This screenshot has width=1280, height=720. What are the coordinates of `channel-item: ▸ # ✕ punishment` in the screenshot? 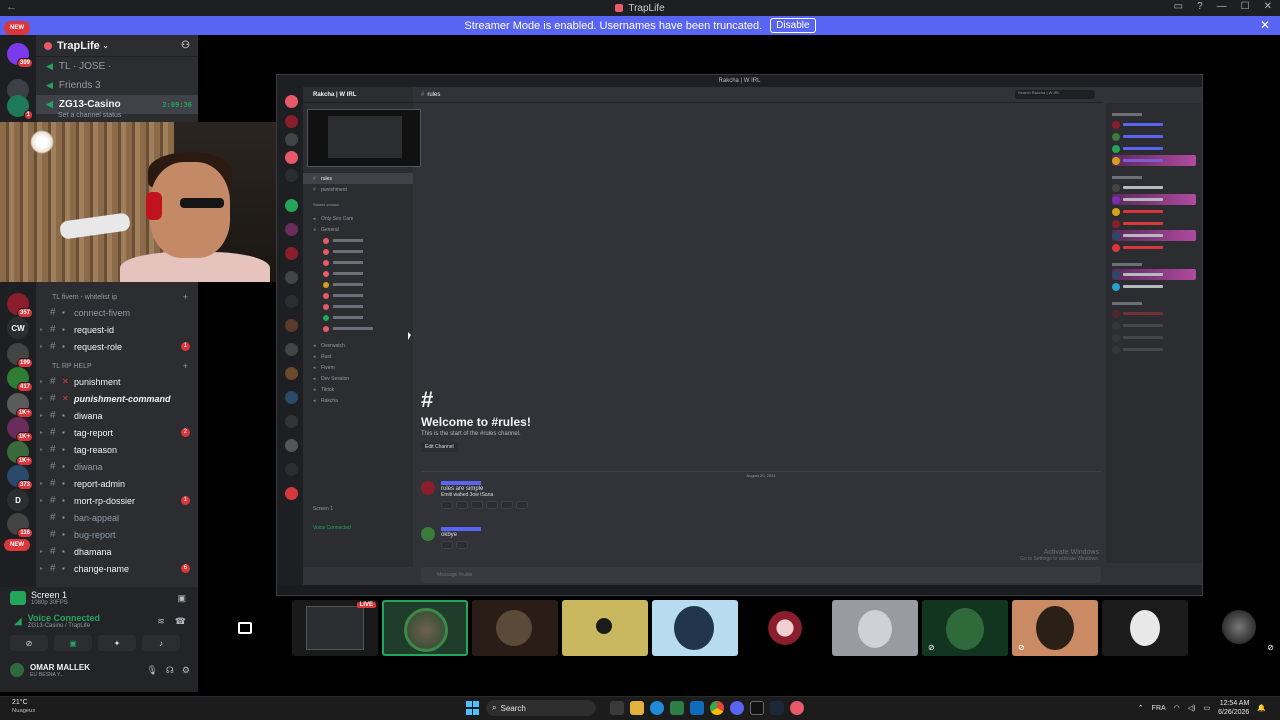 It's located at (117, 381).